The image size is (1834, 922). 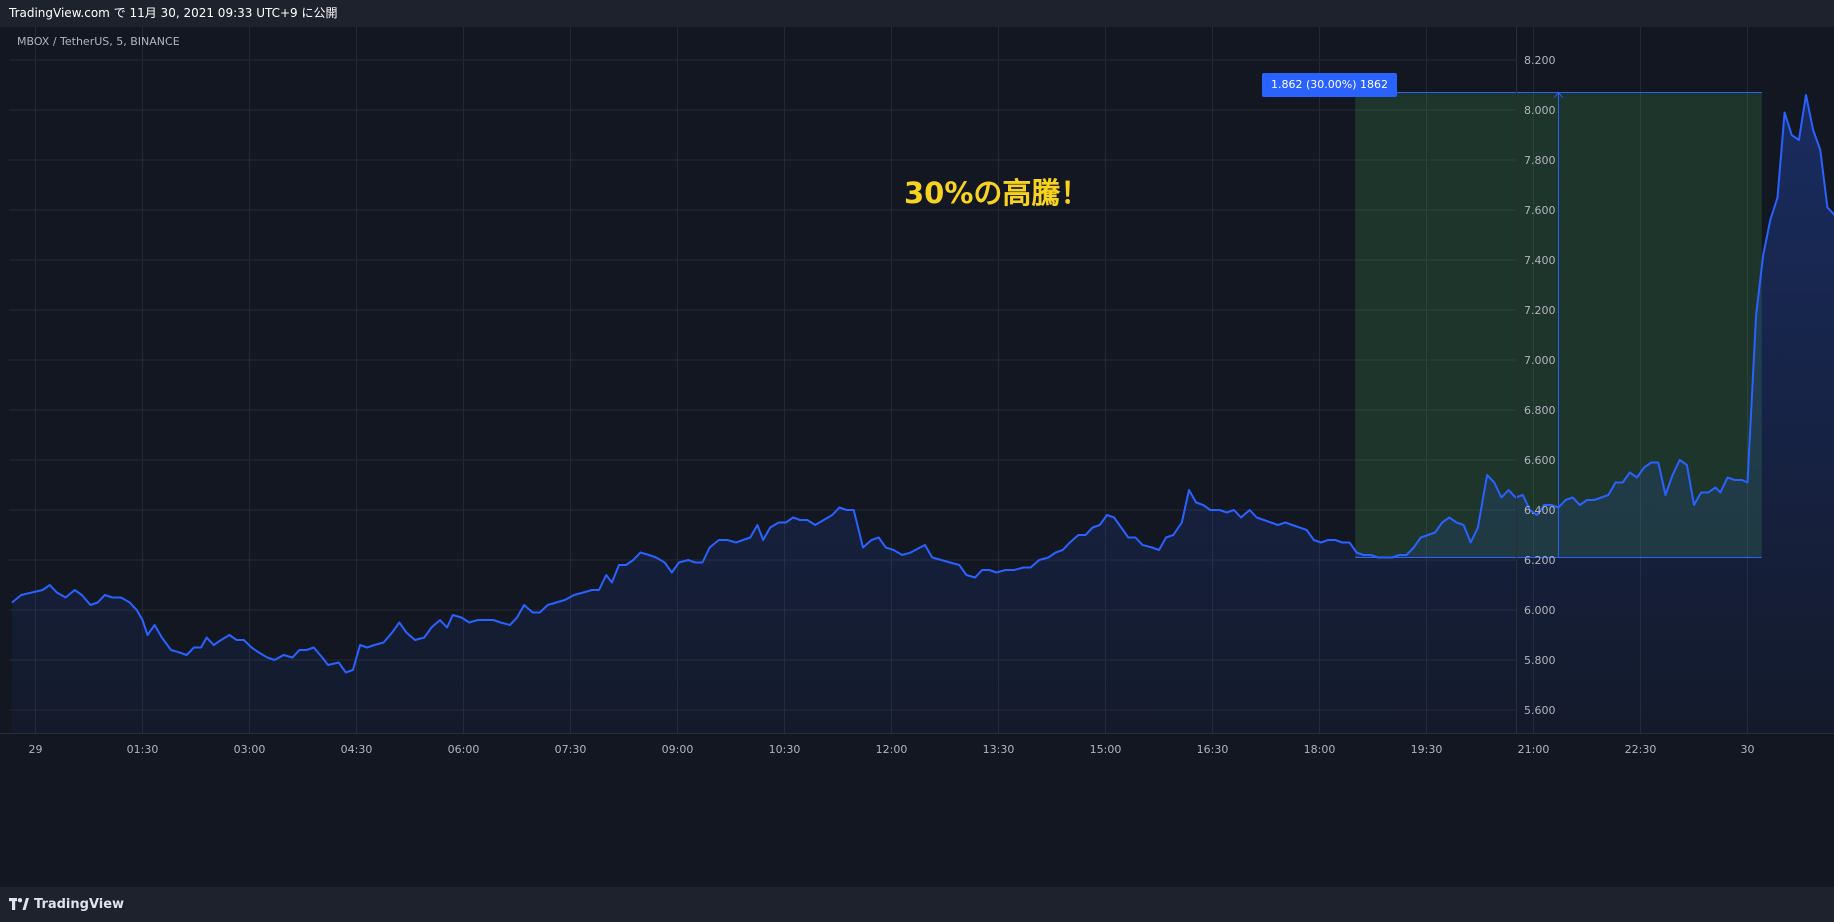 What do you see at coordinates (1540, 710) in the screenshot?
I see `y-tick-label: 5.600` at bounding box center [1540, 710].